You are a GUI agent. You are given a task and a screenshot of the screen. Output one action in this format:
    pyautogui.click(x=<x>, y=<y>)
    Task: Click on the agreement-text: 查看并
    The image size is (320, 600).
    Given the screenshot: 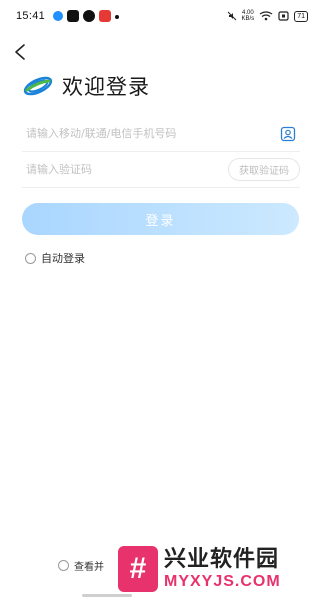 What is the action you would take?
    pyautogui.click(x=89, y=567)
    